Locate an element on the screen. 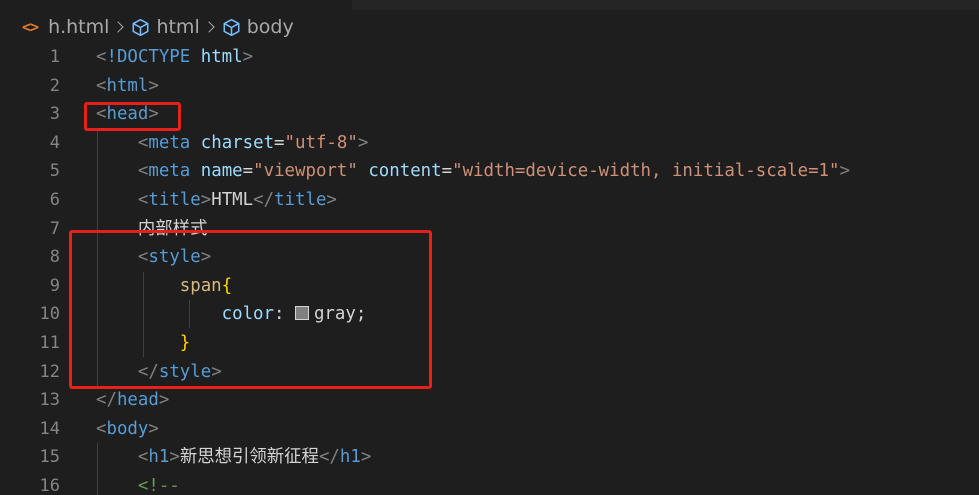  breadcrumb: <> h.html html body is located at coordinates (158, 27).